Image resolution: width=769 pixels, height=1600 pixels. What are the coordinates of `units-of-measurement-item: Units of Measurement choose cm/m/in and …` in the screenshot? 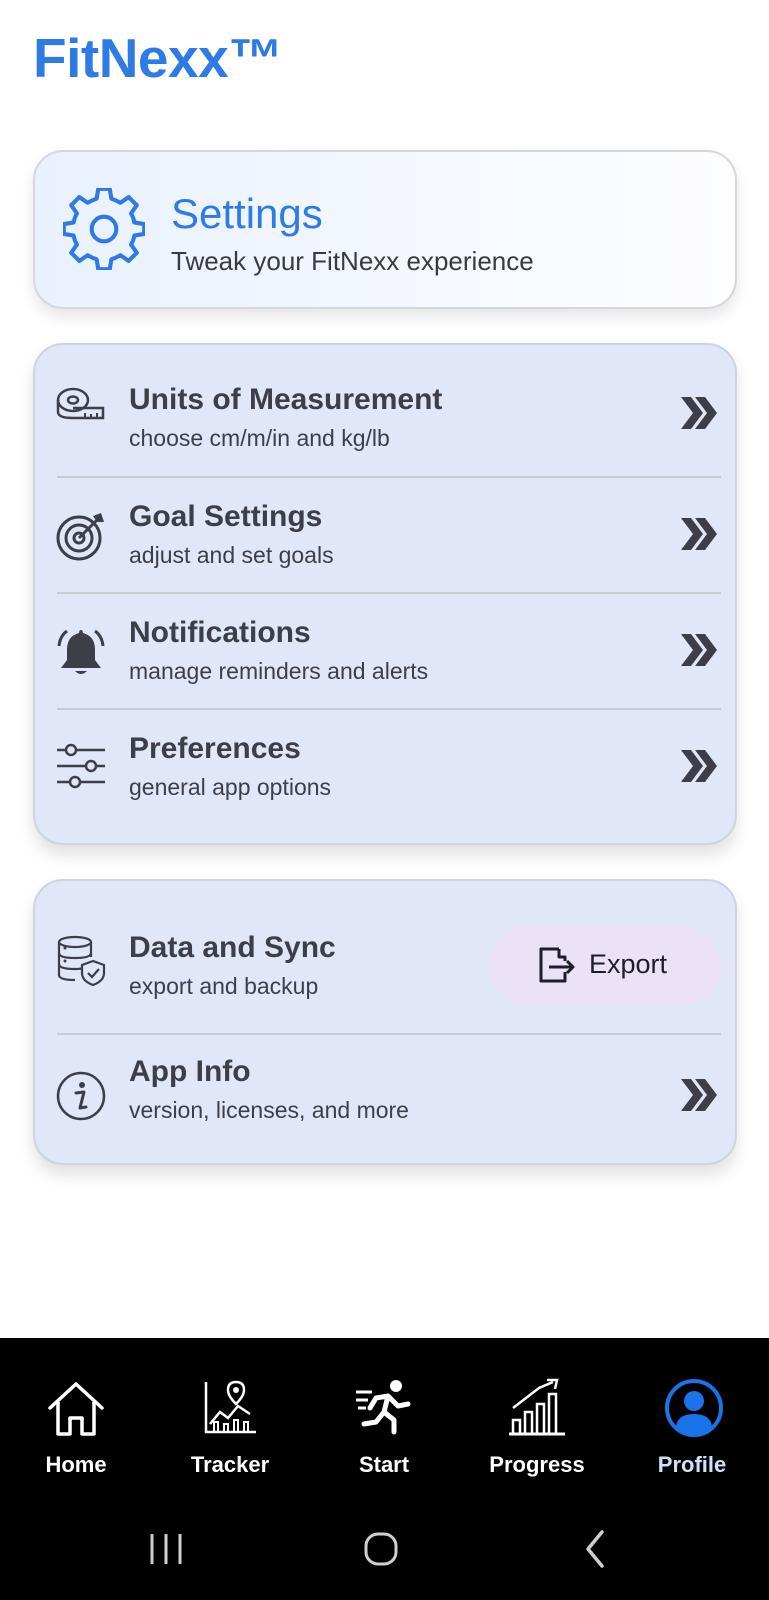 It's located at (385, 404).